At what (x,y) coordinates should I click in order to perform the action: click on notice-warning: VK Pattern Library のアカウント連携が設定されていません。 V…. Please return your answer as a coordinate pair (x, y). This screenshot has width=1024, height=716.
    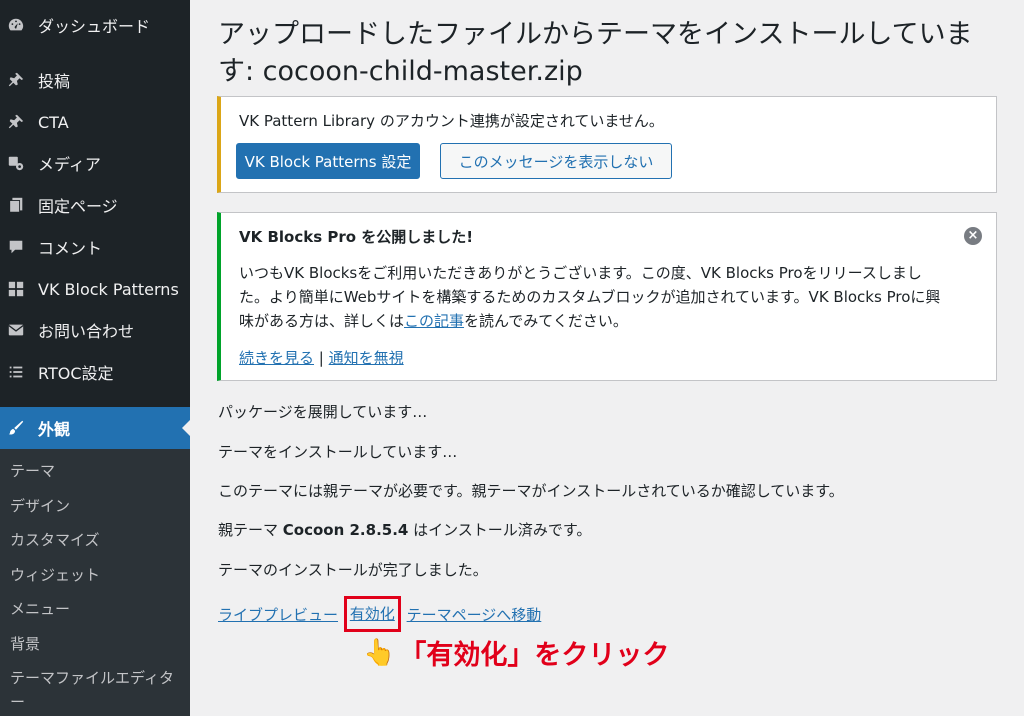
    Looking at the image, I should click on (607, 144).